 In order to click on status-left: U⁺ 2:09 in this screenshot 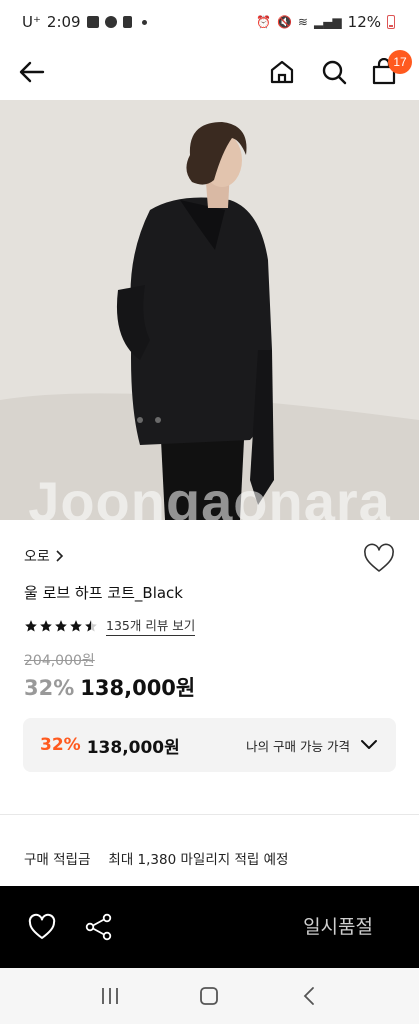, I will do `click(84, 22)`.